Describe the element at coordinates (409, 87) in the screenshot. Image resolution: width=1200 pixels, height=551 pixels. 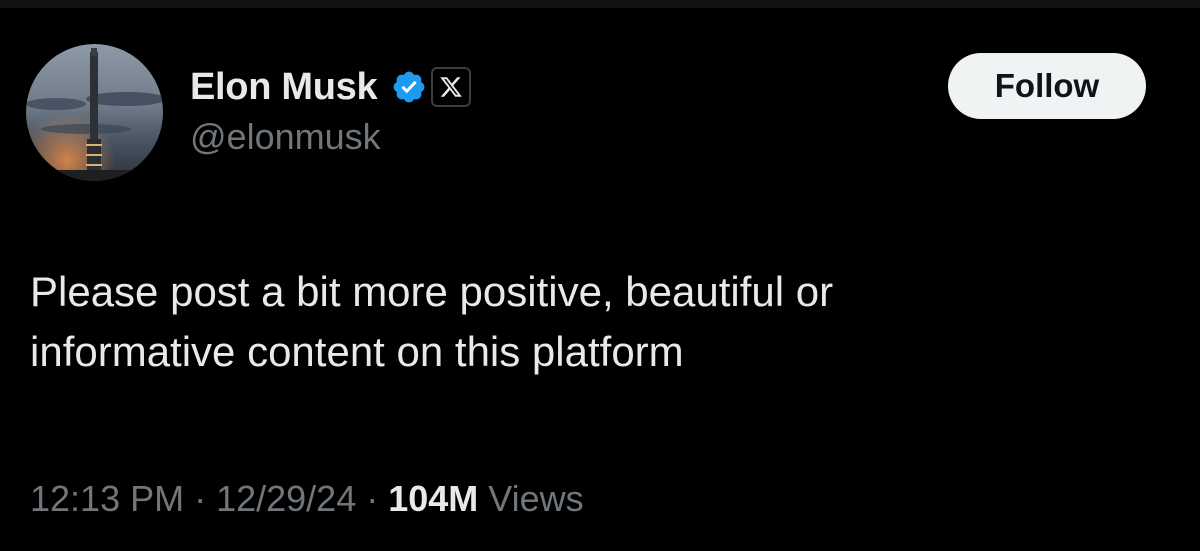
I see `verified-badge-icon` at that location.